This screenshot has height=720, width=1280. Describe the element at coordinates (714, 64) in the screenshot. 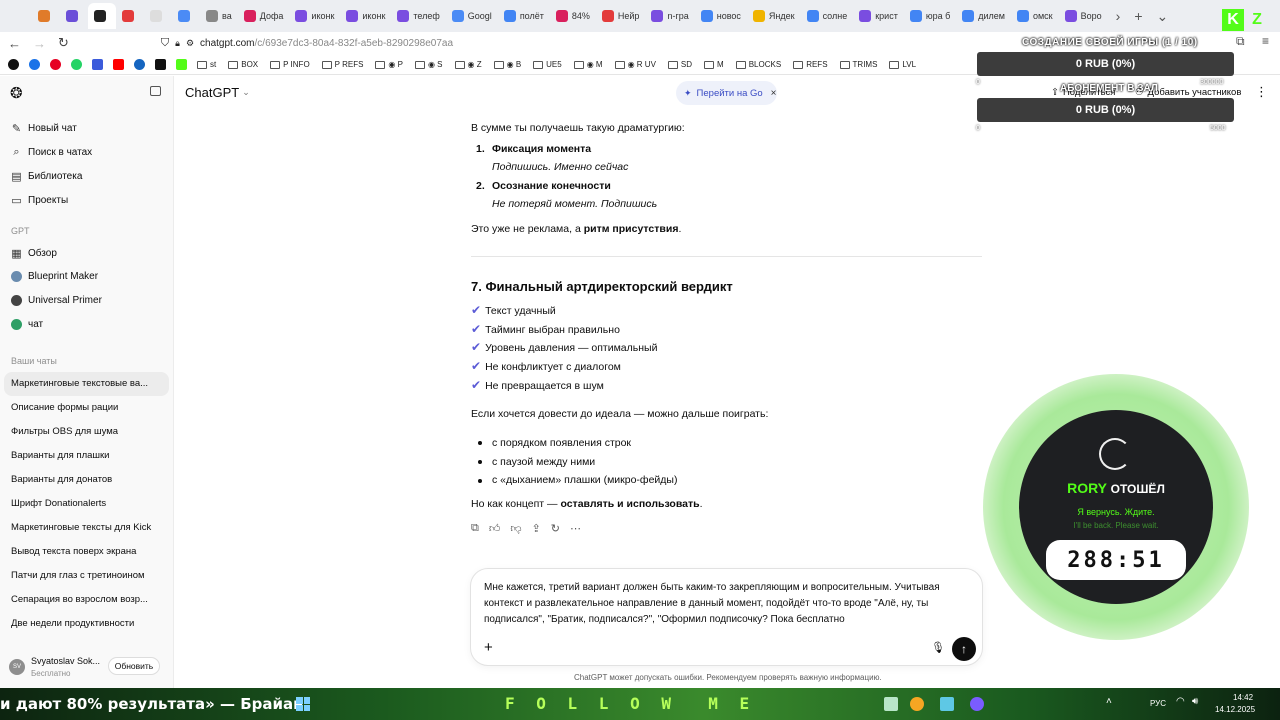

I see `bookmark-folder: M` at that location.